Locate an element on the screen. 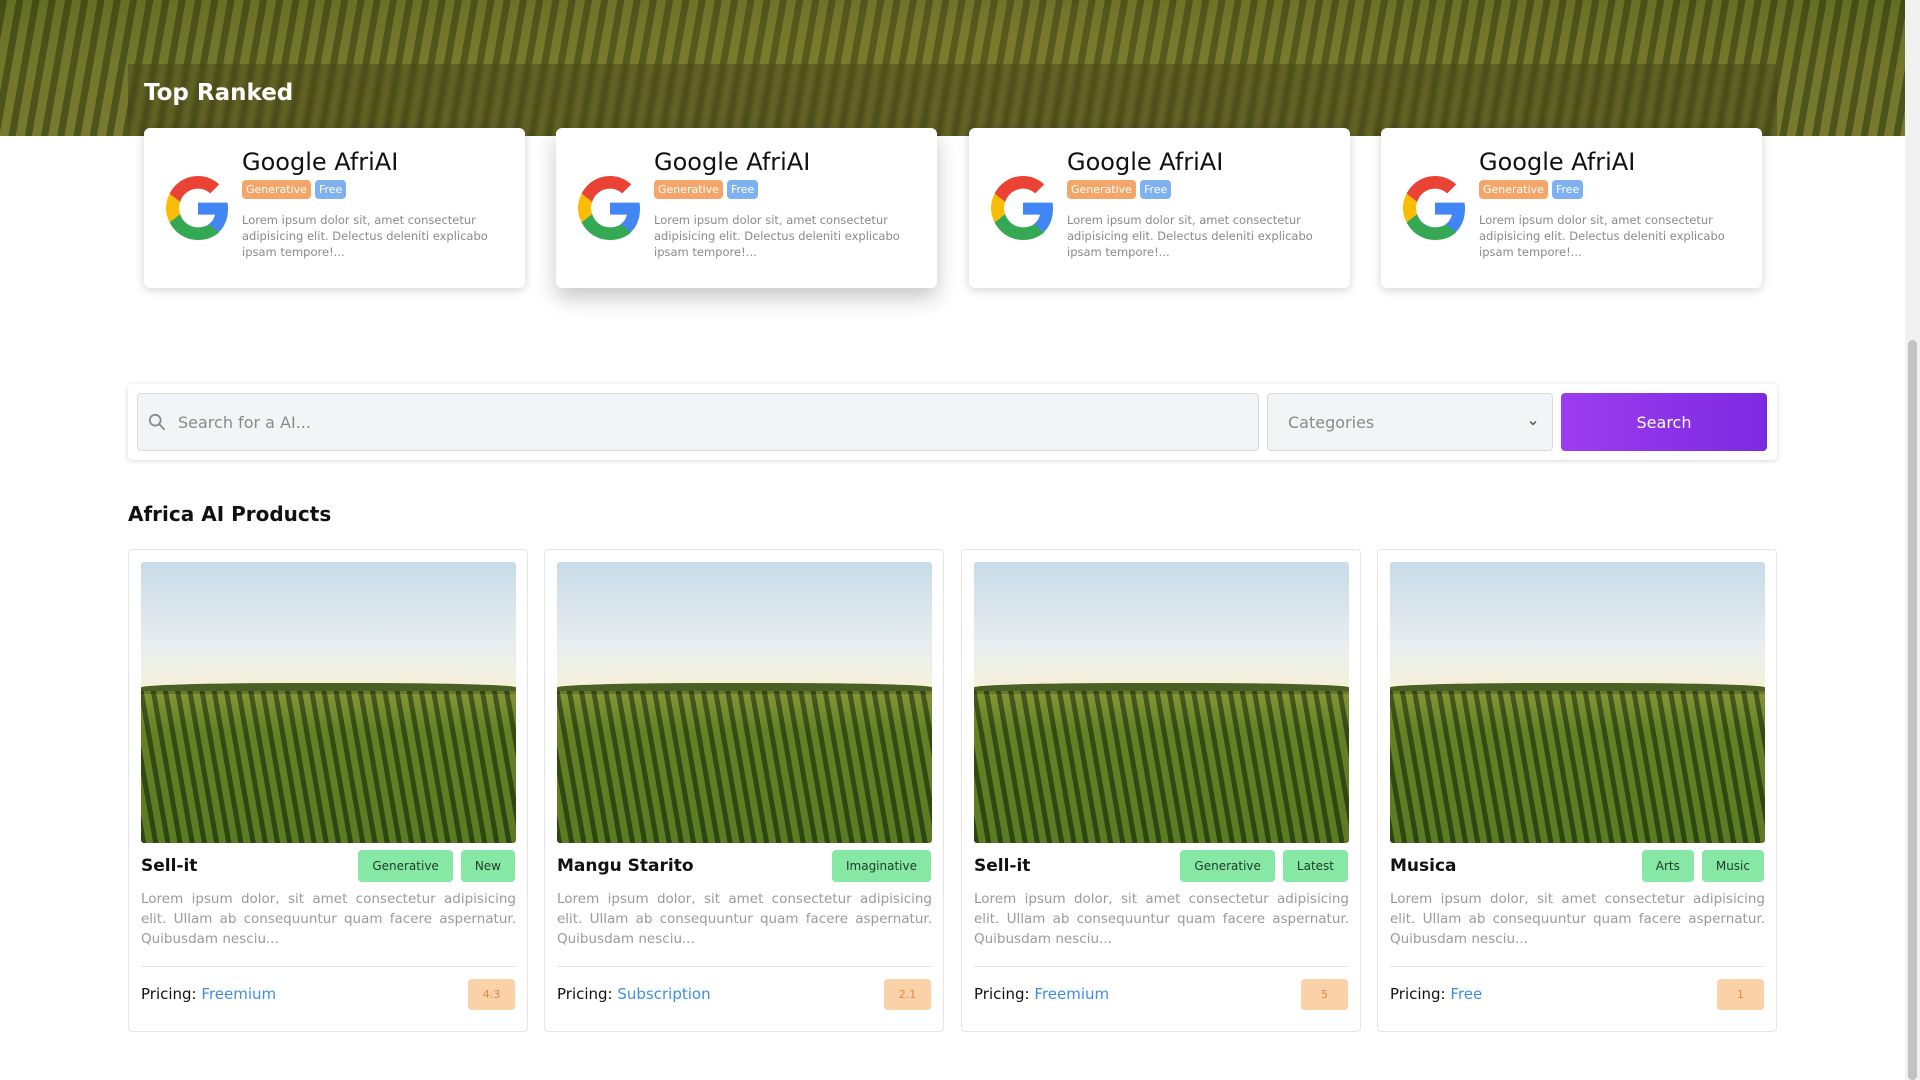 This screenshot has height=1080, width=1920. search-bar: Categories Search is located at coordinates (952, 422).